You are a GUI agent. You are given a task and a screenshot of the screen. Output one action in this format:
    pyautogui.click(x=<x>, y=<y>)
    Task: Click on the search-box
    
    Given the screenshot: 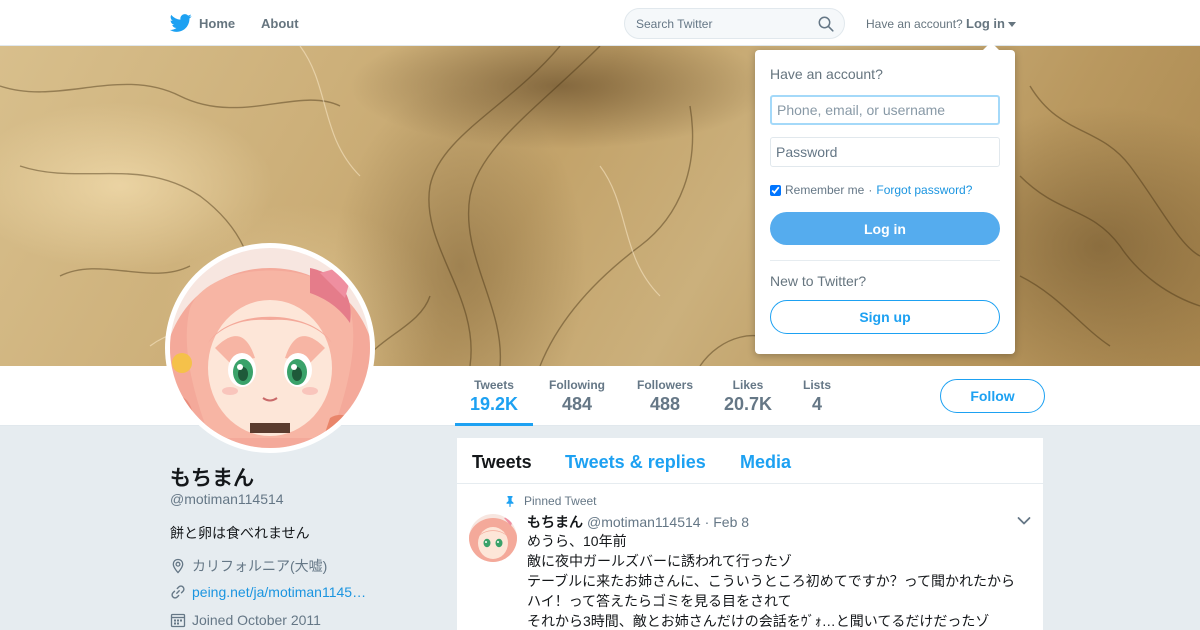 What is the action you would take?
    pyautogui.click(x=734, y=23)
    